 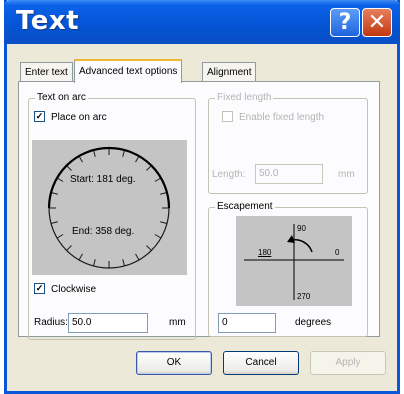 What do you see at coordinates (247, 323) in the screenshot?
I see `escapement-input: 0` at bounding box center [247, 323].